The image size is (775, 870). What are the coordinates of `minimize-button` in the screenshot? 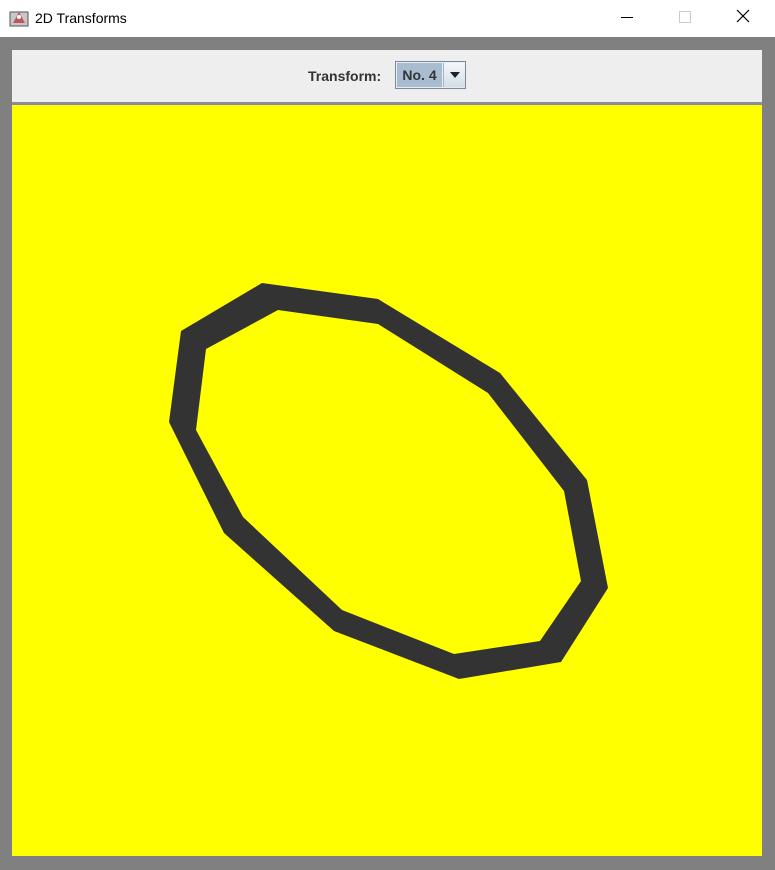 It's located at (627, 18).